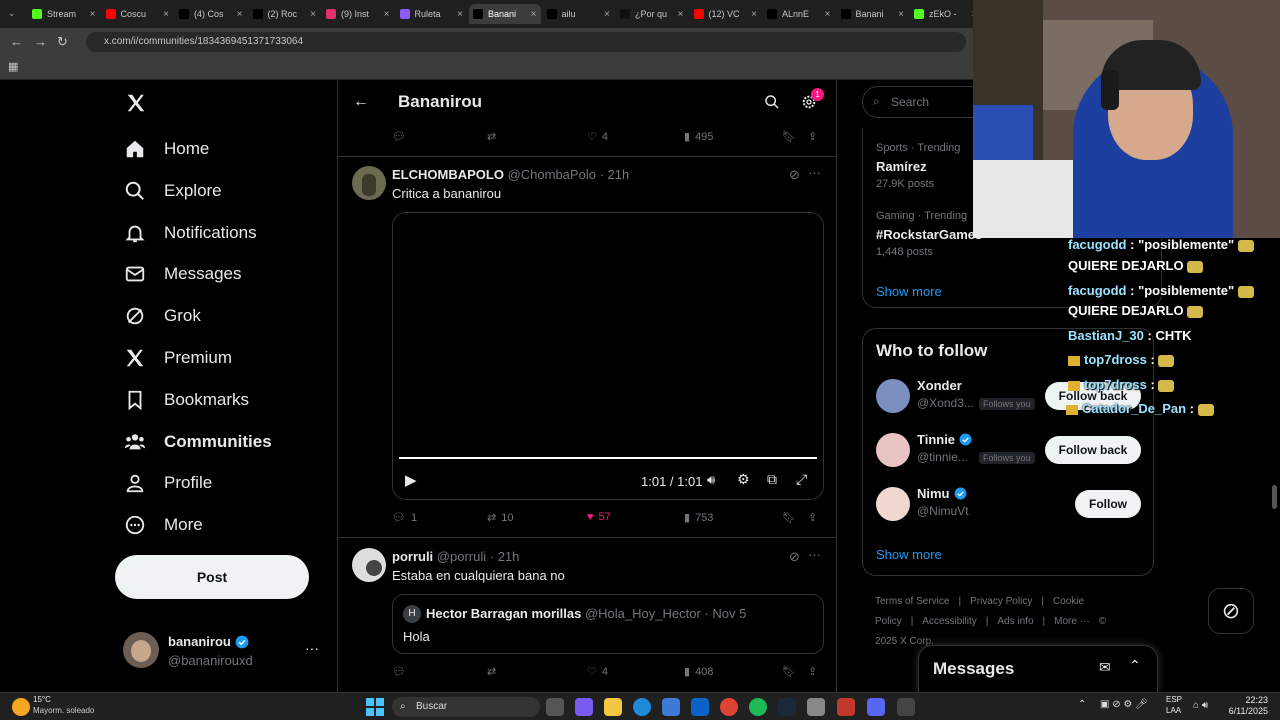  Describe the element at coordinates (211, 14) in the screenshot. I see `browser-tab: (4) Cos ×` at that location.